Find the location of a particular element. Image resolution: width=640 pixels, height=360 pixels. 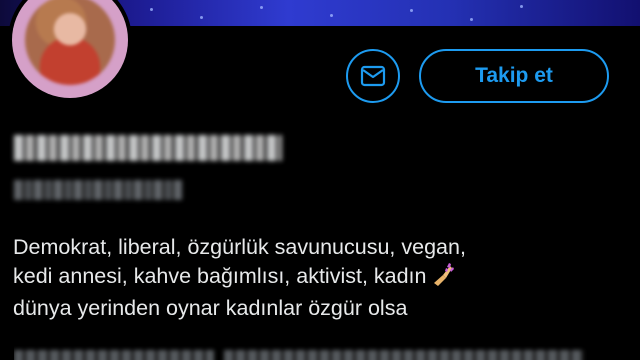

profile-meta-row is located at coordinates (324, 353).